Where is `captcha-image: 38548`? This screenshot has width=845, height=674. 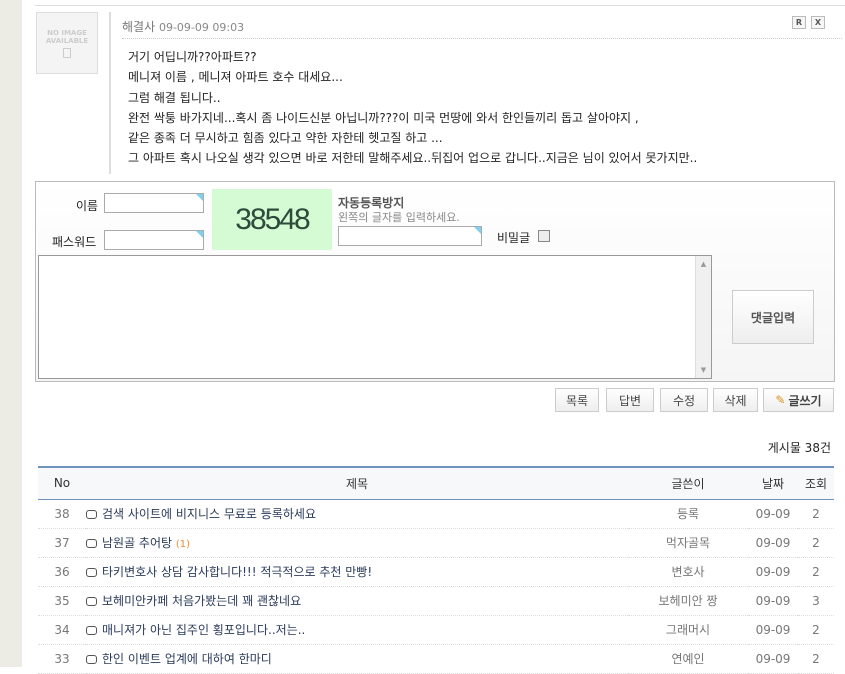 captcha-image: 38548 is located at coordinates (272, 219).